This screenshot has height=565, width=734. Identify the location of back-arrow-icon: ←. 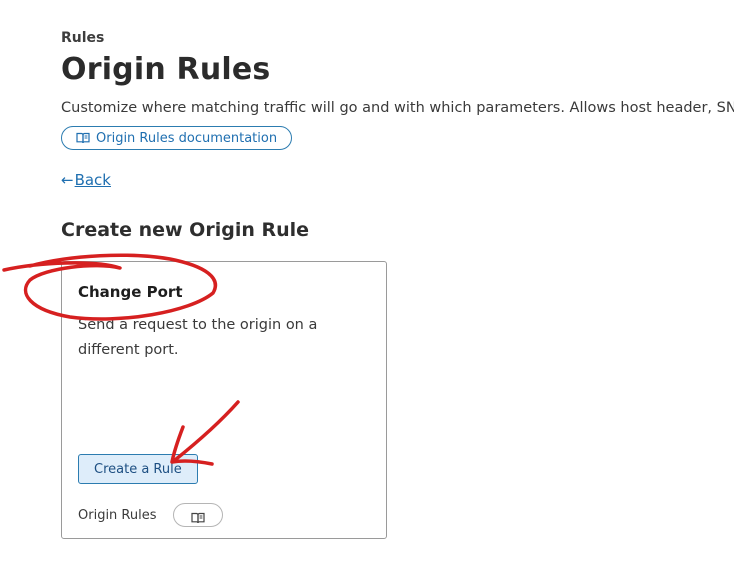
(67, 179).